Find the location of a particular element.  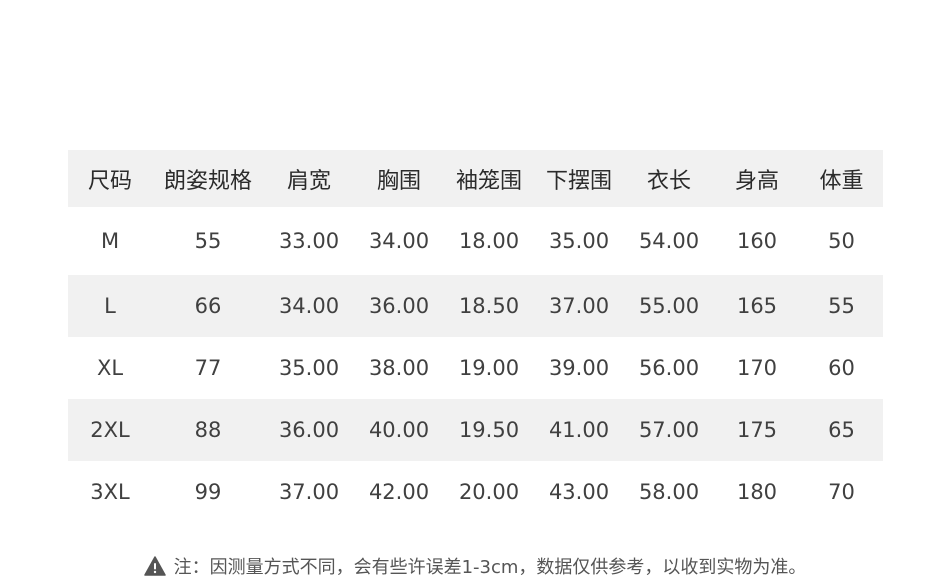

table-cell: 50 is located at coordinates (841, 241).